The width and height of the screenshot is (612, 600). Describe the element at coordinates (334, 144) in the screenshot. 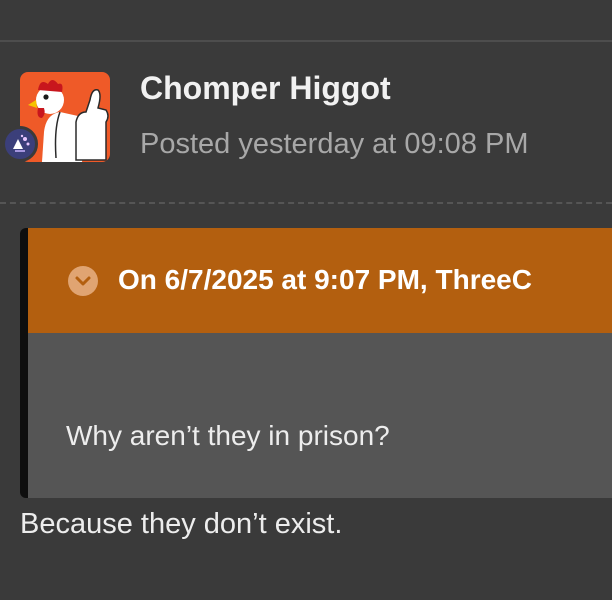

I see `post-date: Posted yesterday at 09:08 PM` at that location.